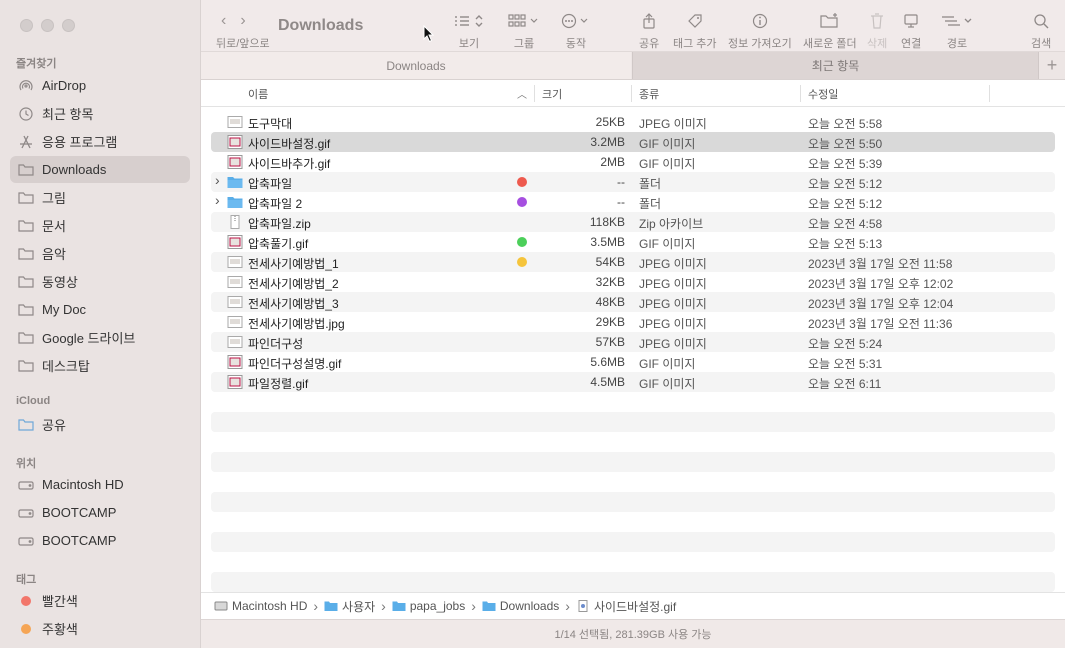 This screenshot has width=1065, height=648. Describe the element at coordinates (957, 30) in the screenshot. I see `path-button: 경로` at that location.